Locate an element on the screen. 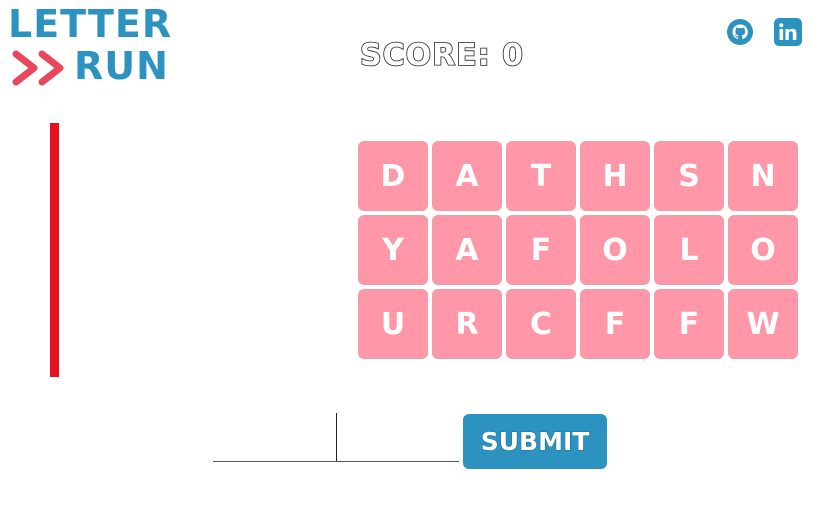 The height and width of the screenshot is (508, 820). linkedin-icon is located at coordinates (788, 32).